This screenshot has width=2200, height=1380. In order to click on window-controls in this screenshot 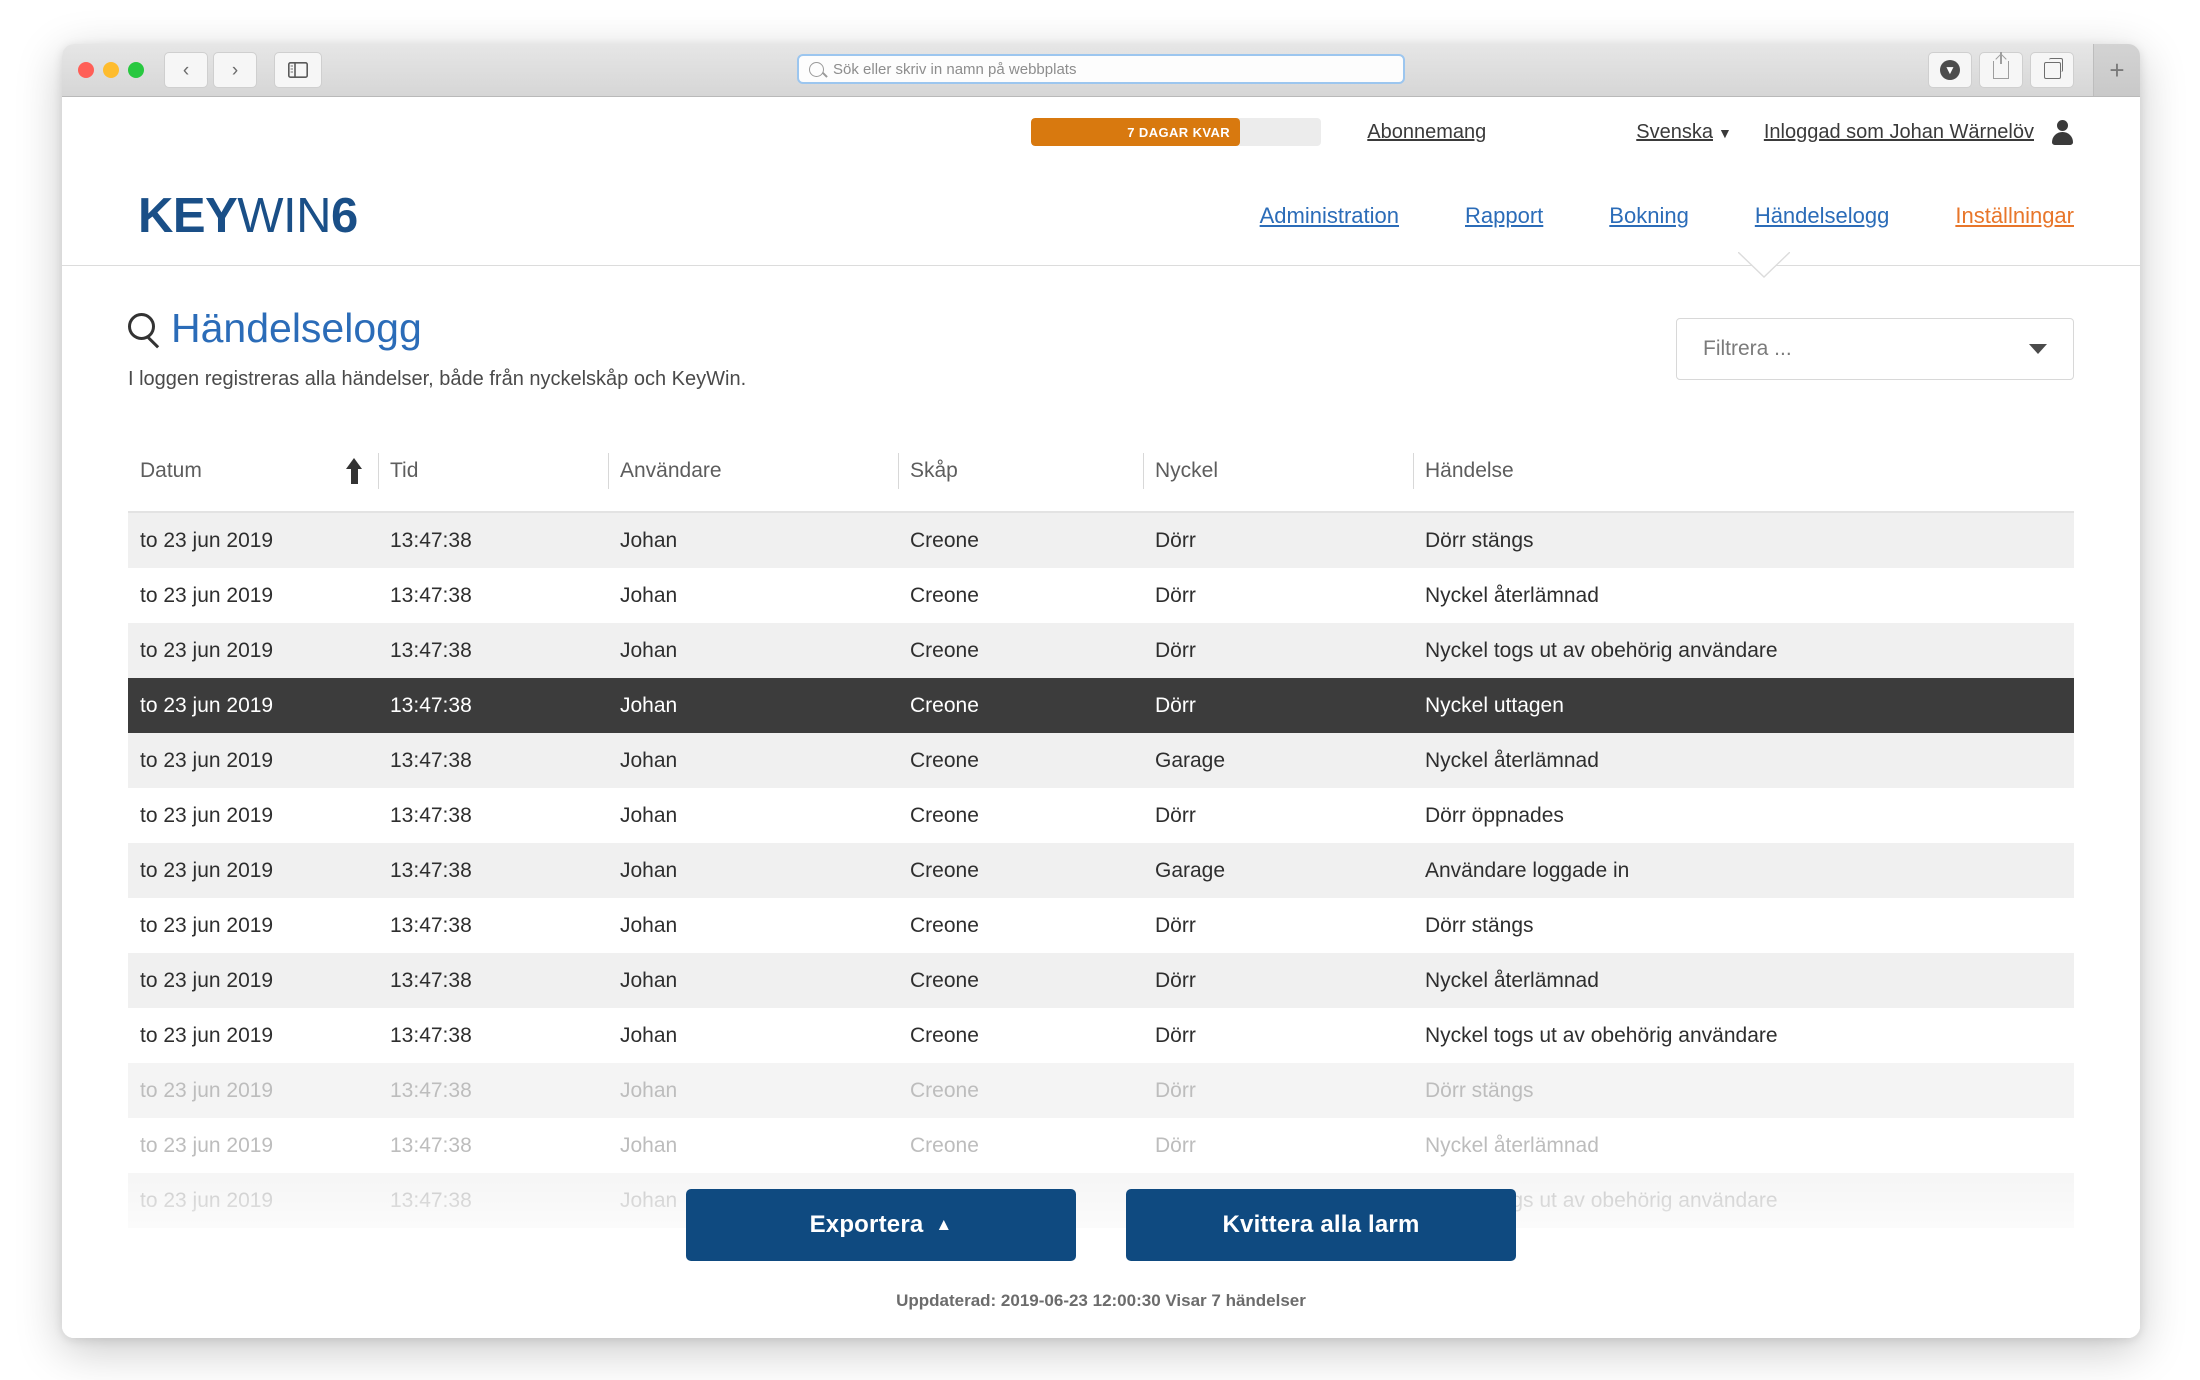, I will do `click(111, 70)`.